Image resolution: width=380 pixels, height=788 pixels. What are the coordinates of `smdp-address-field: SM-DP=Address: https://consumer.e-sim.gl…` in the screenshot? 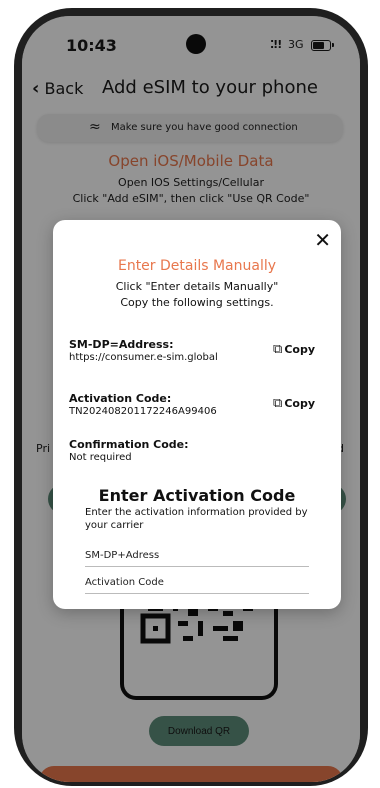 It's located at (197, 350).